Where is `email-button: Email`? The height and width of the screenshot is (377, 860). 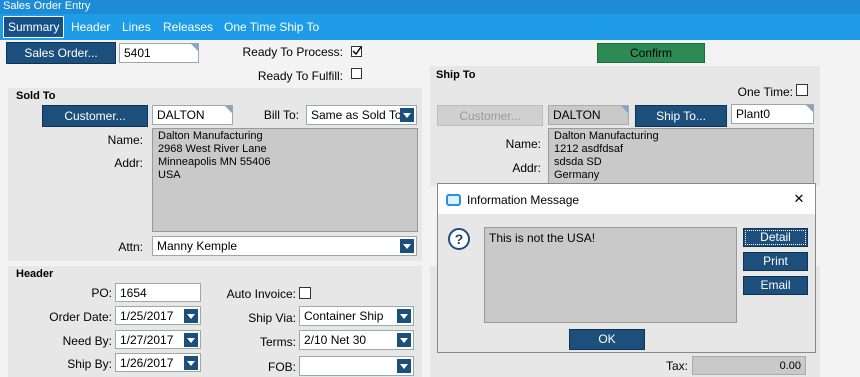
email-button: Email is located at coordinates (775, 285).